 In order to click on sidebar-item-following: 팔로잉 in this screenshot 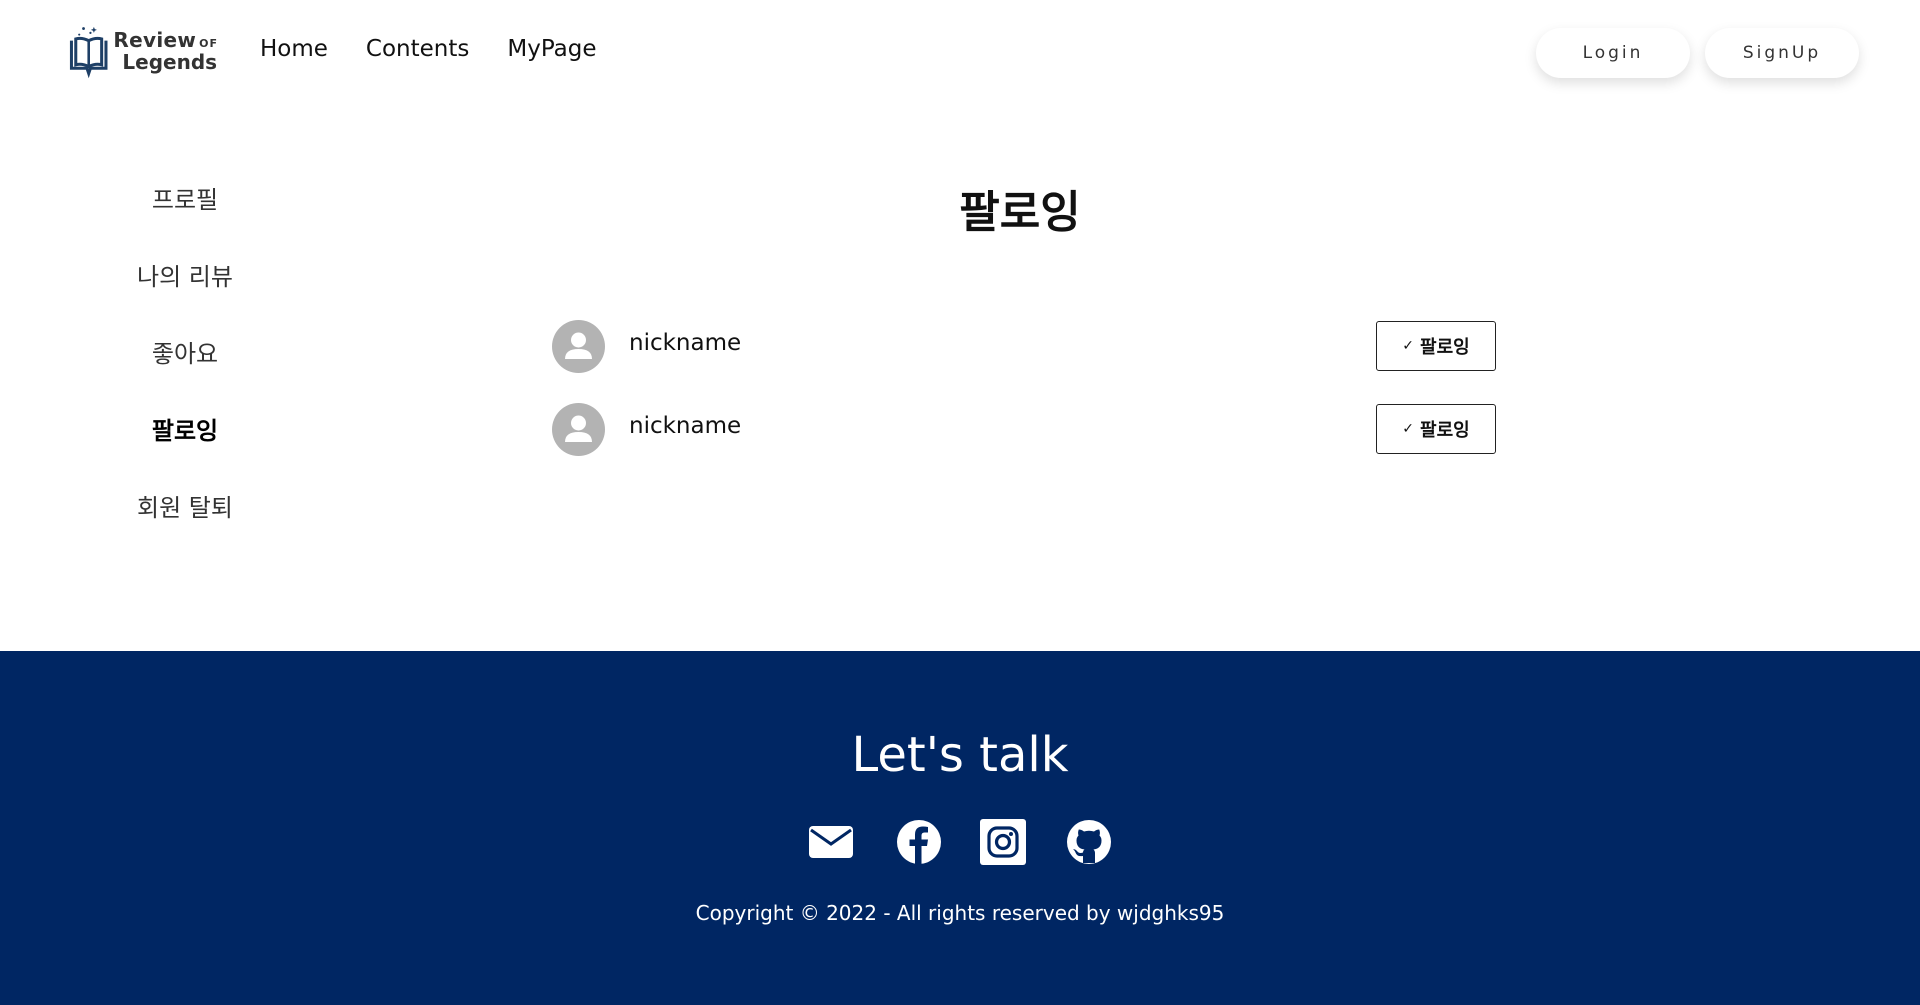, I will do `click(185, 428)`.